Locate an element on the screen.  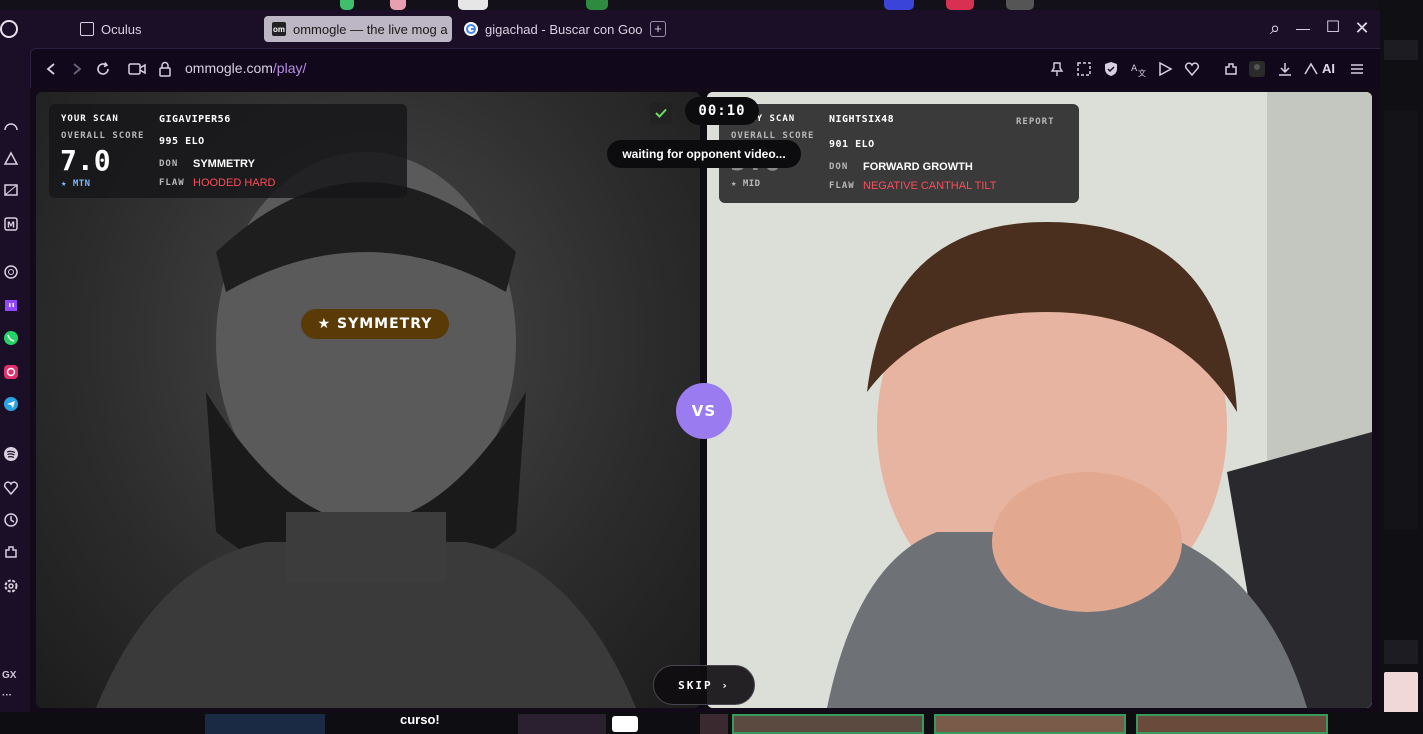
whatsapp-icon is located at coordinates (11, 338).